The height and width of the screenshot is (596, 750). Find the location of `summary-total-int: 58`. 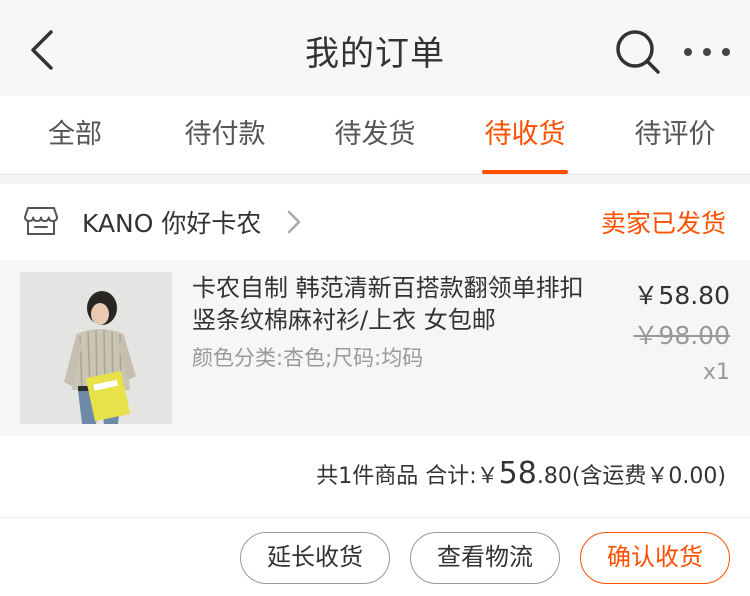

summary-total-int: 58 is located at coordinates (517, 473).